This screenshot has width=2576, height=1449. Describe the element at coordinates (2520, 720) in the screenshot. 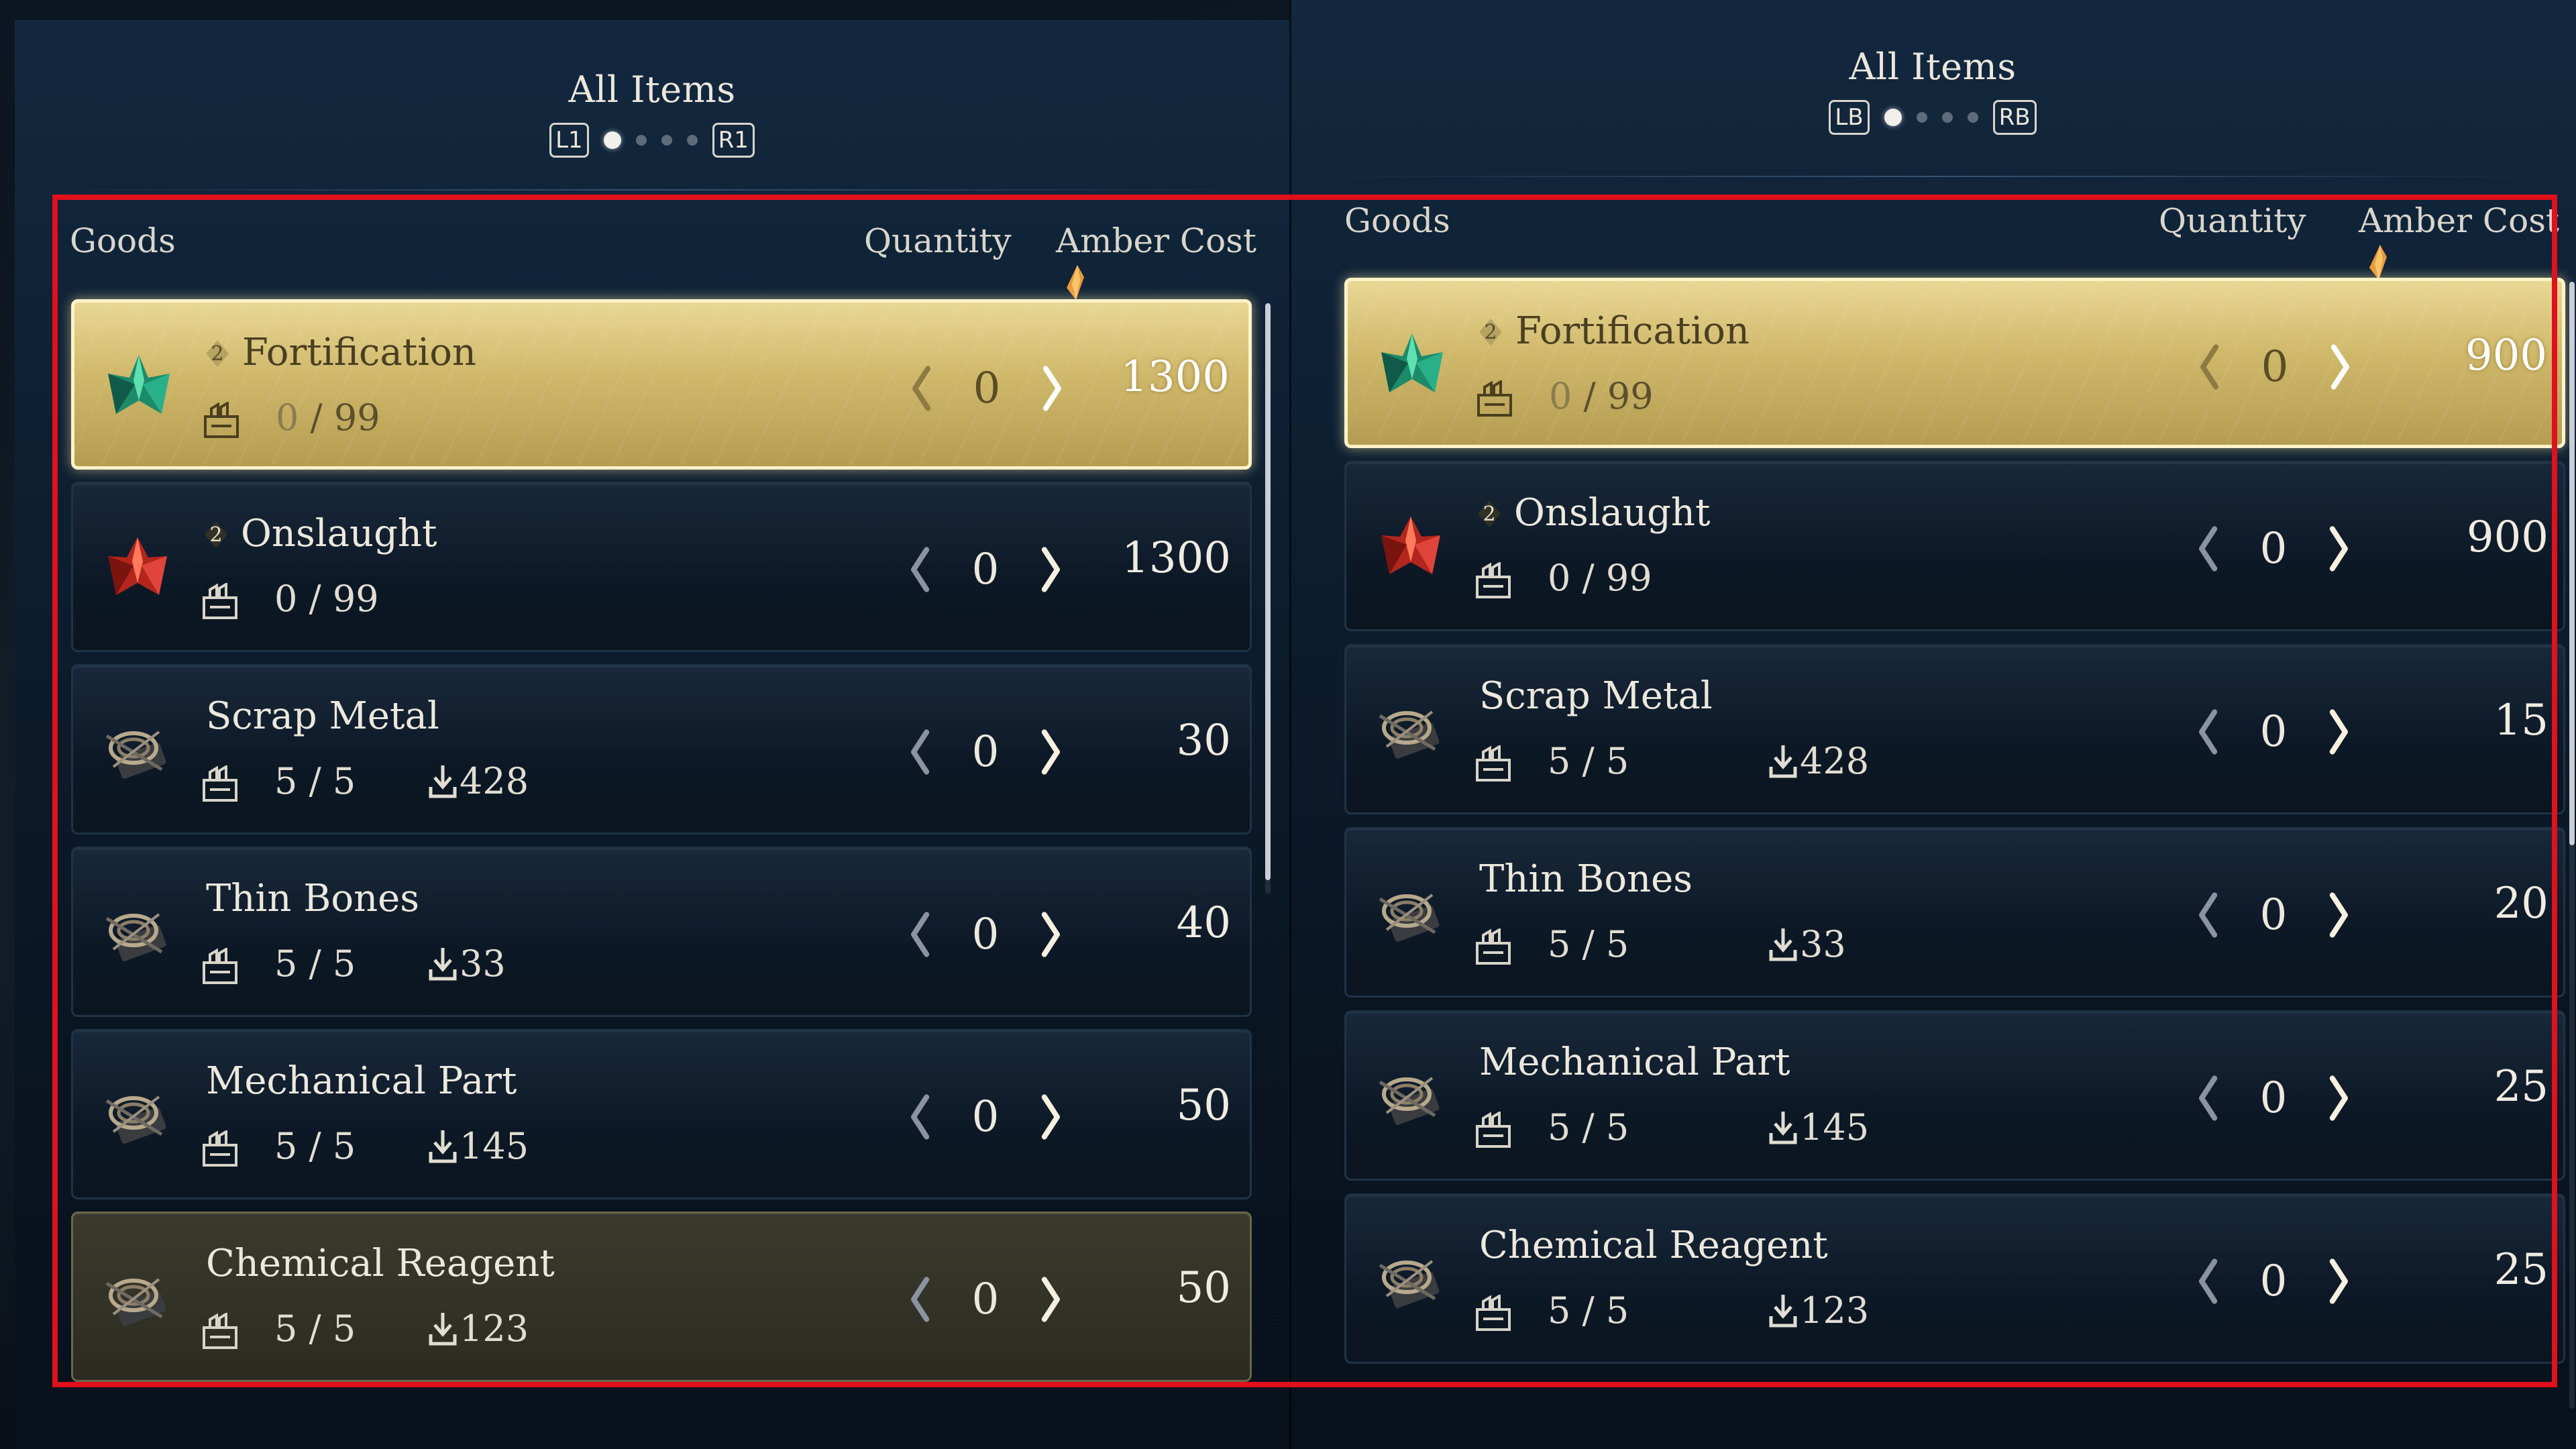

I see `amber-cost-value: 15` at that location.